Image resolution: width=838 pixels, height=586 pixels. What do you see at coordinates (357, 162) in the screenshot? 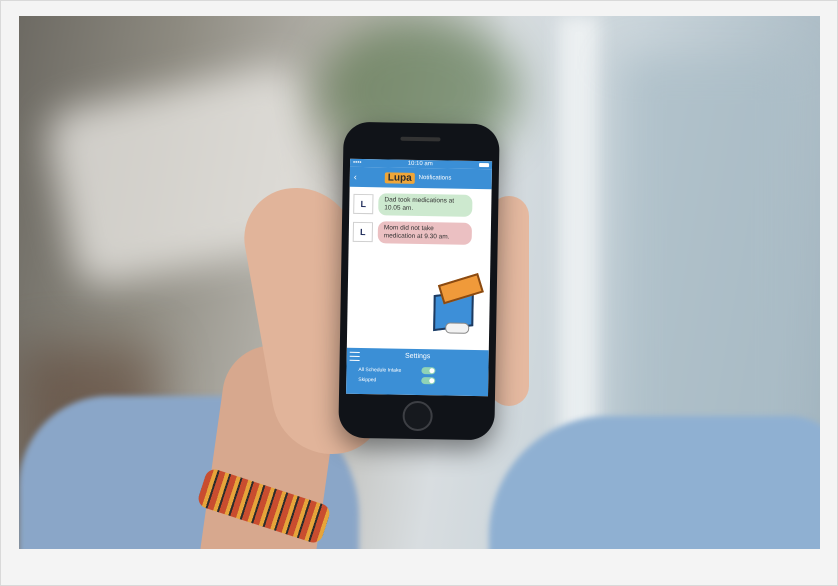
I see `signal-dots: ••••` at bounding box center [357, 162].